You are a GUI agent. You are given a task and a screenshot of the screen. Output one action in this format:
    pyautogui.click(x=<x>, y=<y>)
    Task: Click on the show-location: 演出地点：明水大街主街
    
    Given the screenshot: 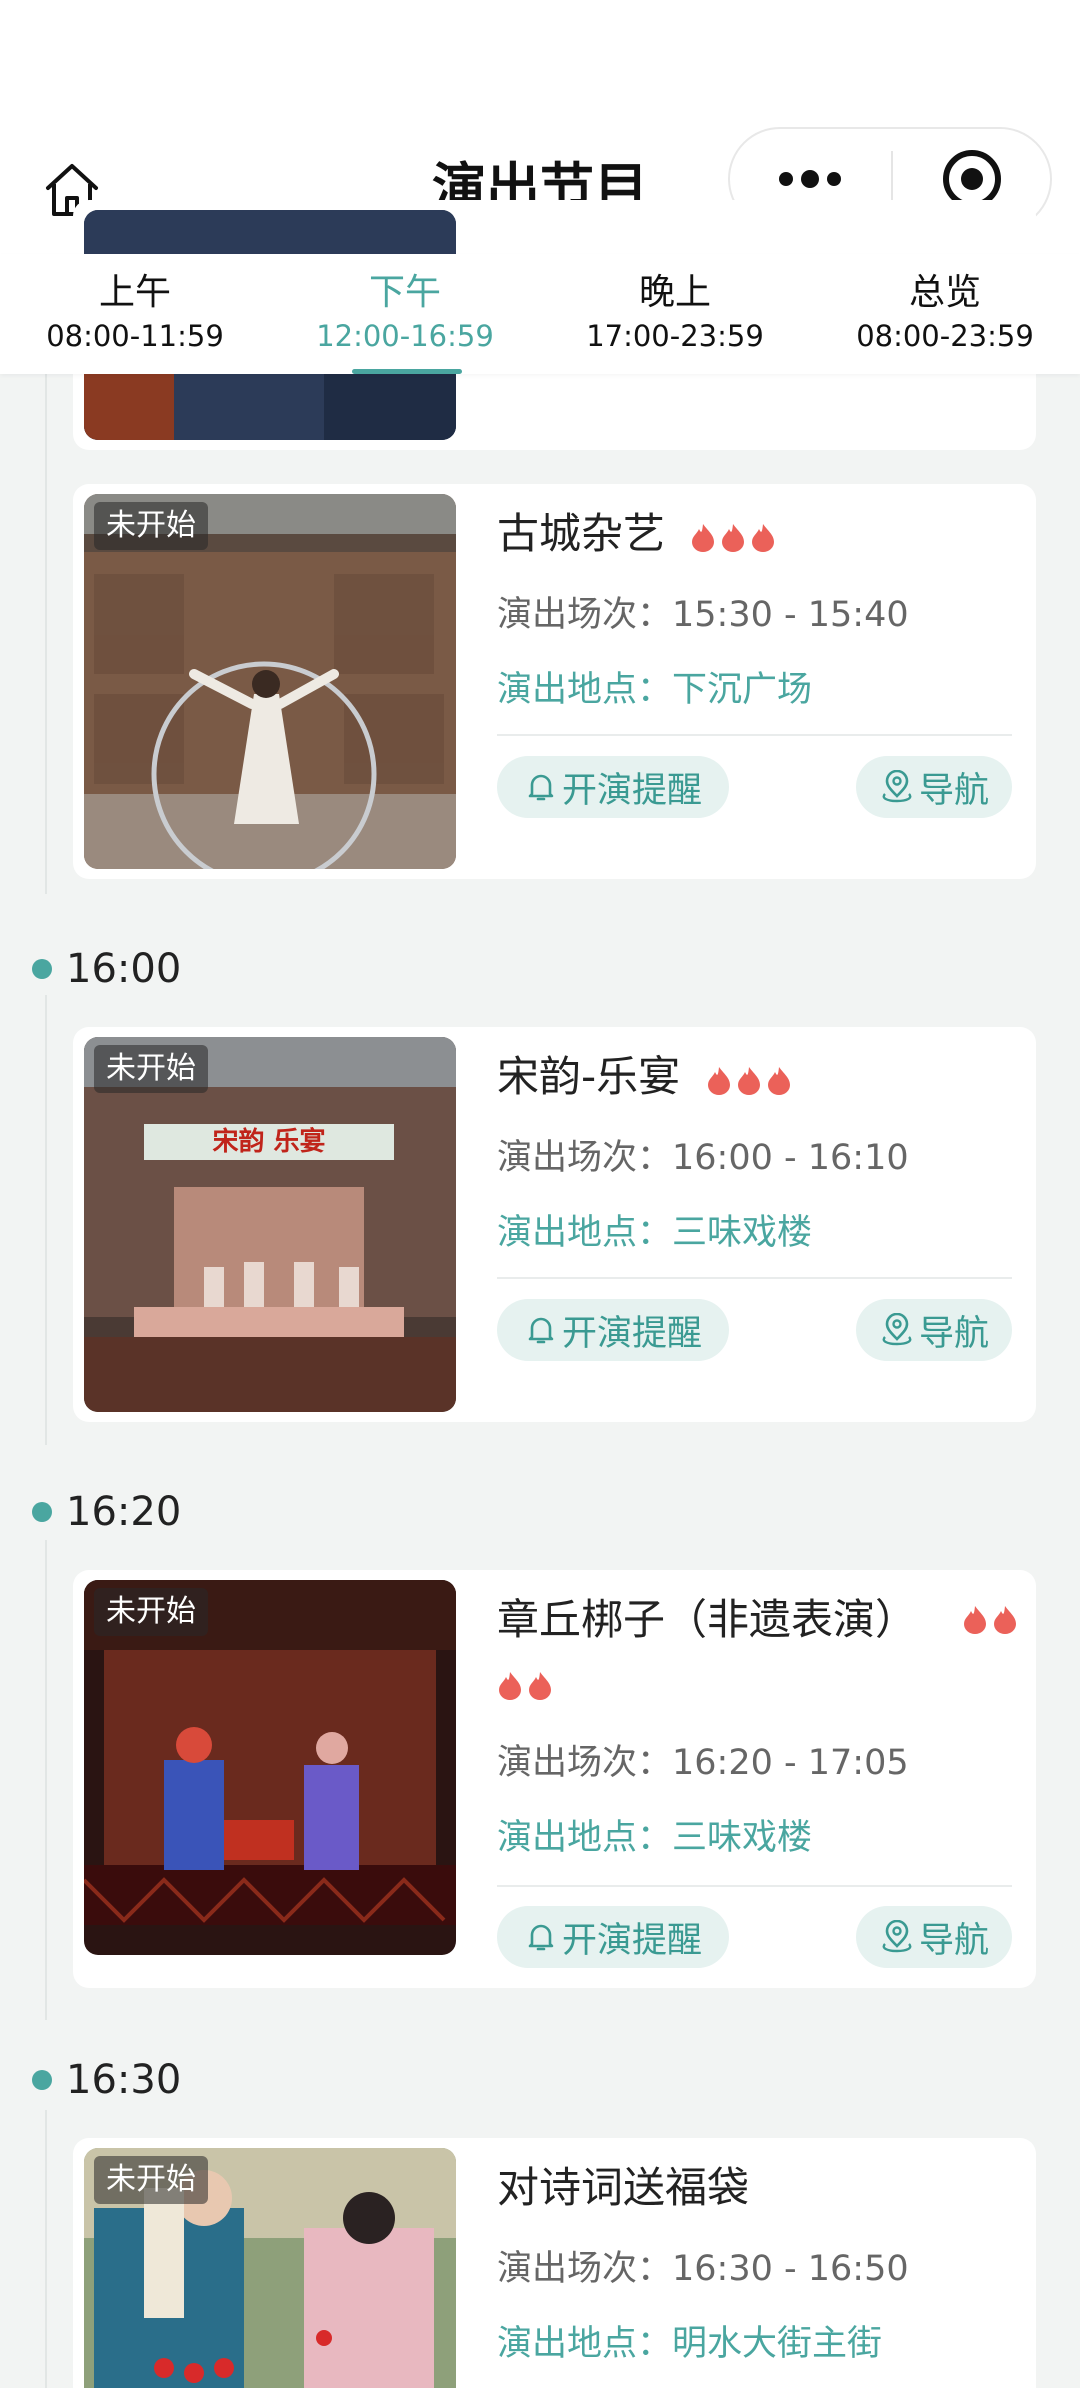 What is the action you would take?
    pyautogui.click(x=689, y=2344)
    